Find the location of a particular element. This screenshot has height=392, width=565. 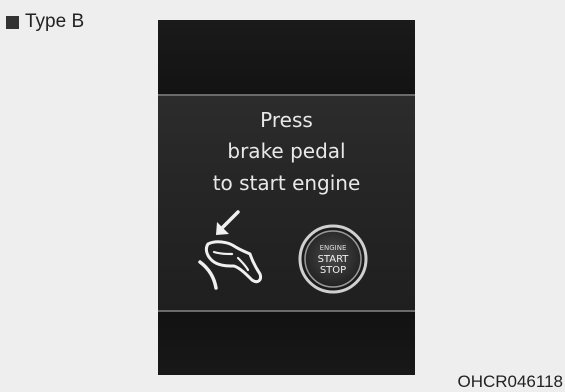

bullet-square-icon is located at coordinates (12, 22).